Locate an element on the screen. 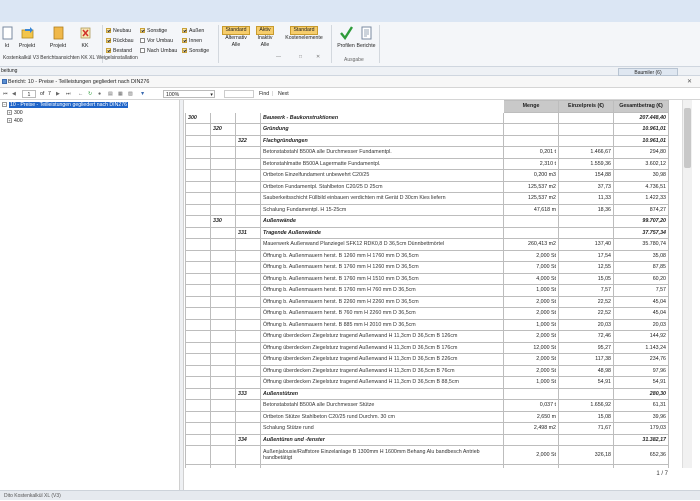 Image resolution: width=700 pixels, height=501 pixels. scrollbar-thumb is located at coordinates (687, 138).